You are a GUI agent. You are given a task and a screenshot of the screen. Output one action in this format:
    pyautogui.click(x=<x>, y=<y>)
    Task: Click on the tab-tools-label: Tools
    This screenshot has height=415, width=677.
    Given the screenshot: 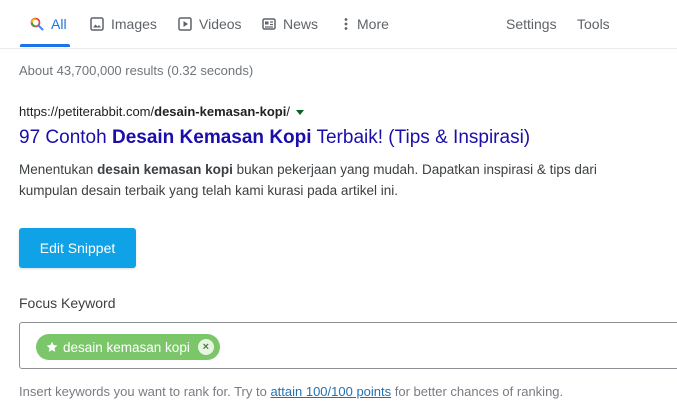 What is the action you would take?
    pyautogui.click(x=593, y=24)
    